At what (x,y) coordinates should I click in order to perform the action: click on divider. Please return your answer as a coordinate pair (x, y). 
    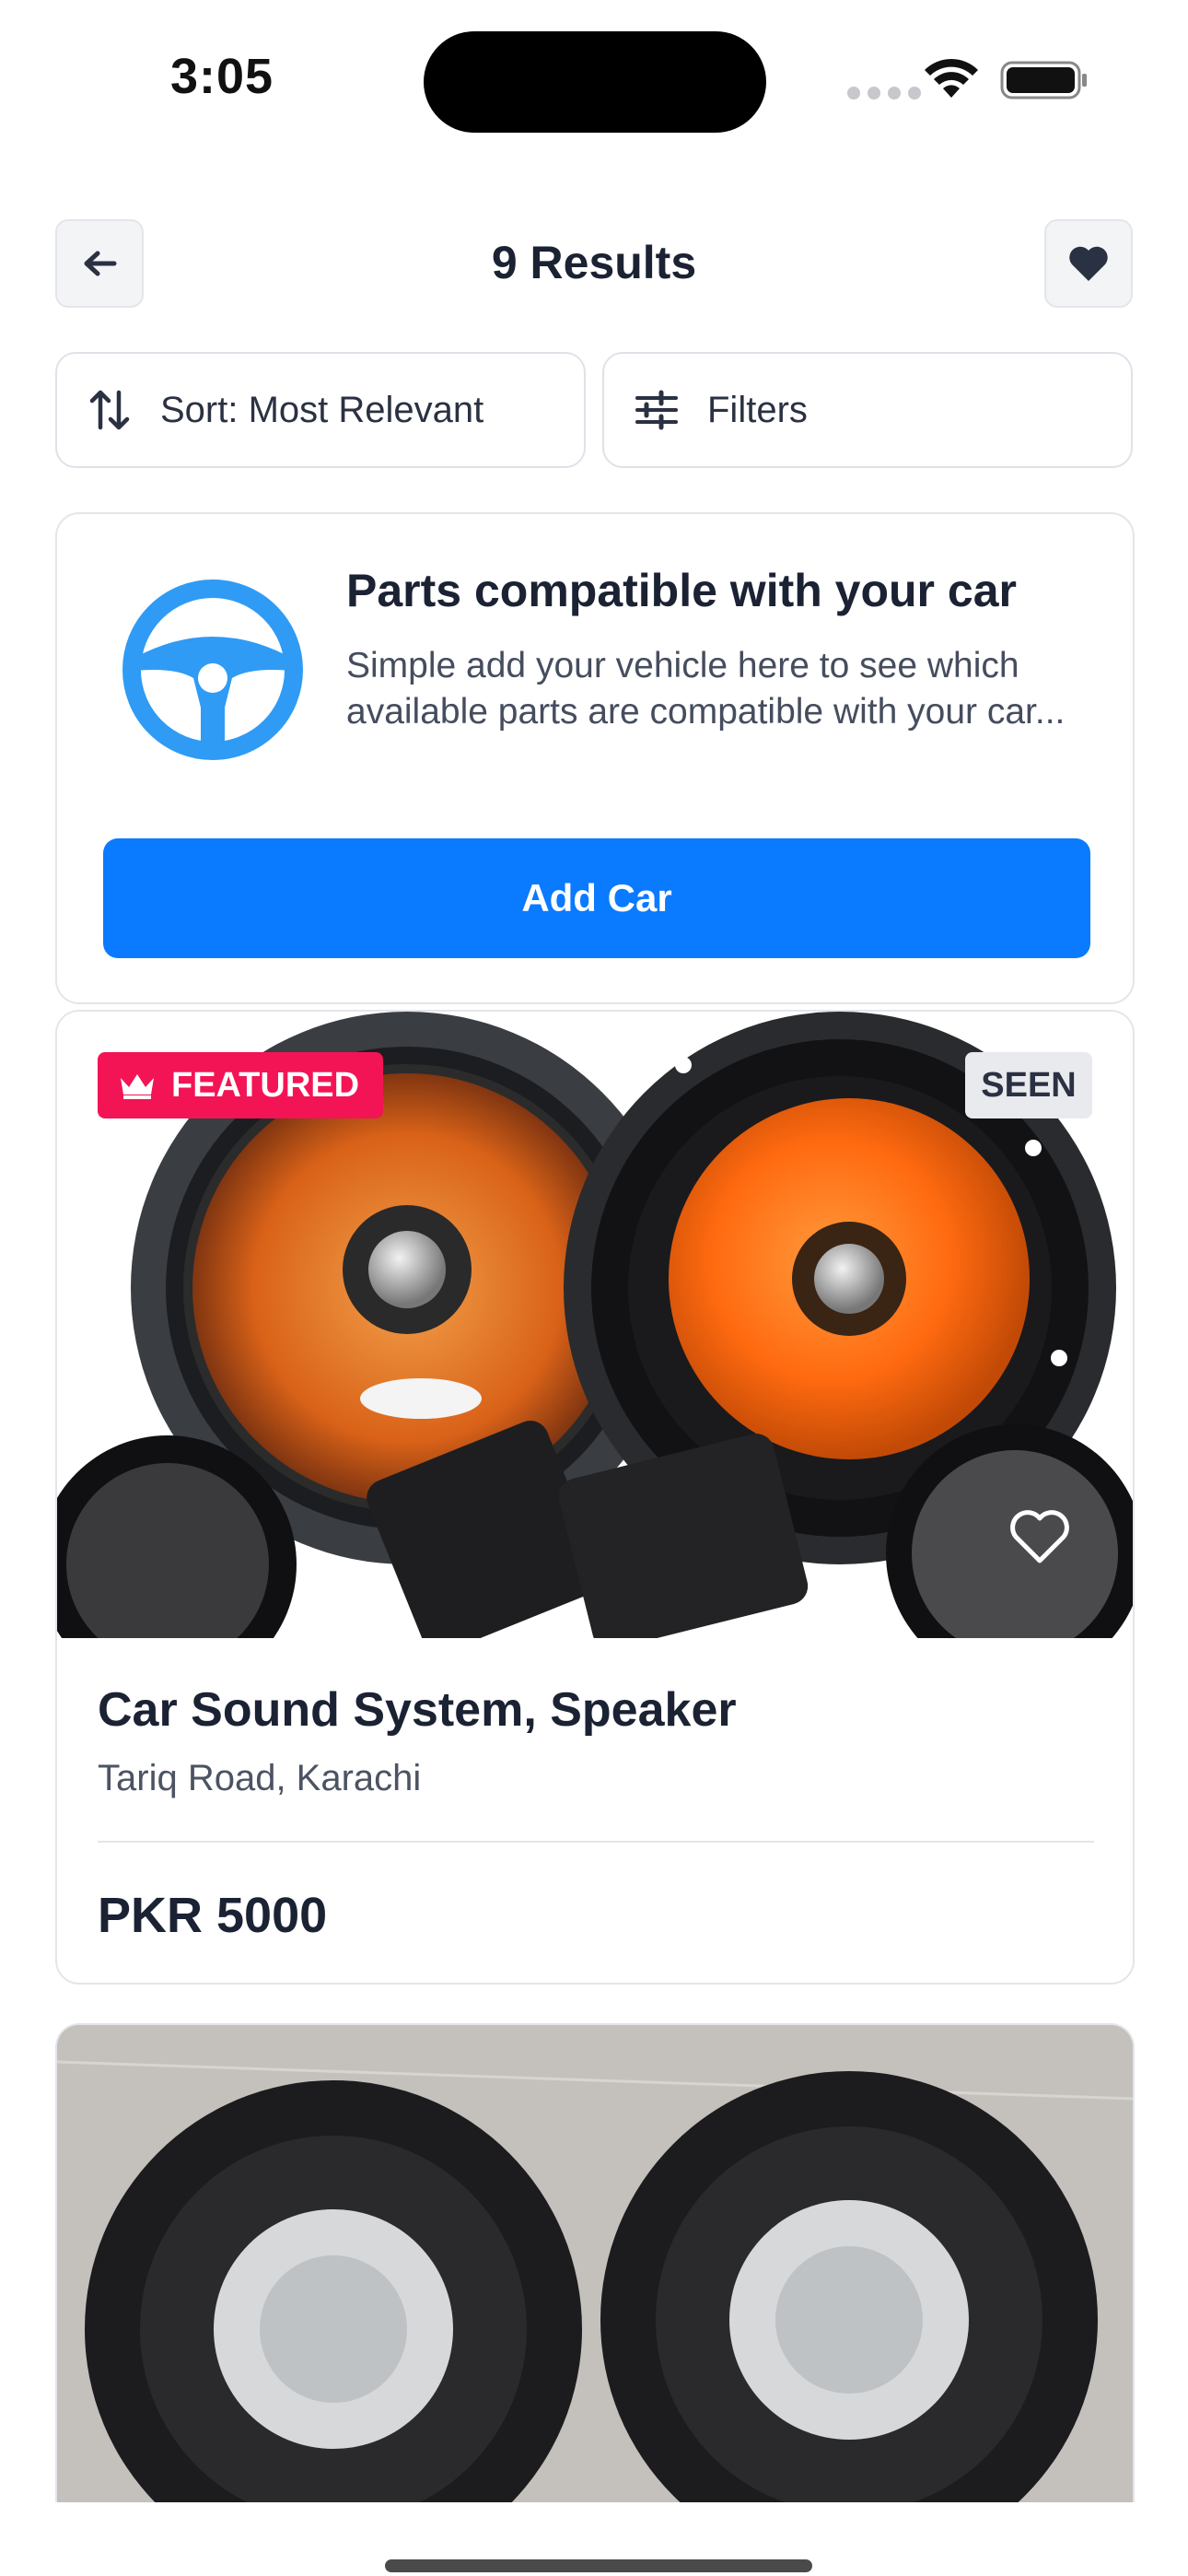
    Looking at the image, I should click on (596, 1842).